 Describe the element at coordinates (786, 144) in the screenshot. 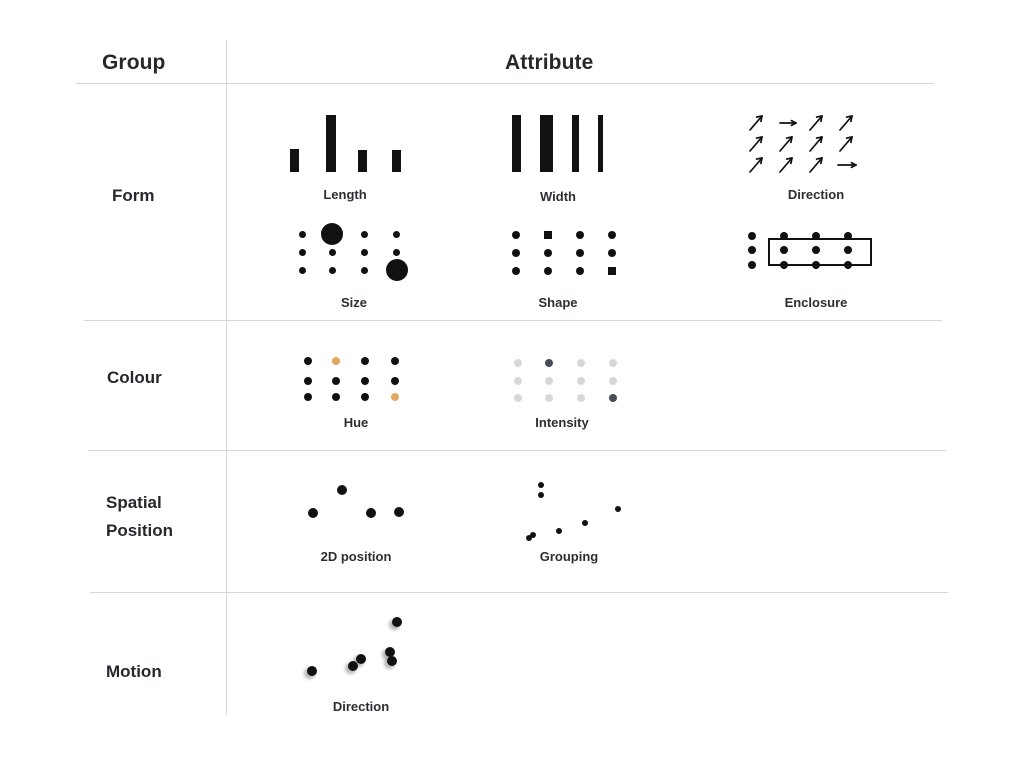

I see `arrow-r2c2` at that location.